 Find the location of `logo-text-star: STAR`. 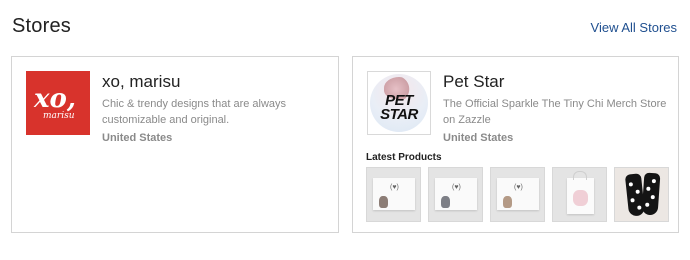

logo-text-star: STAR is located at coordinates (399, 114).